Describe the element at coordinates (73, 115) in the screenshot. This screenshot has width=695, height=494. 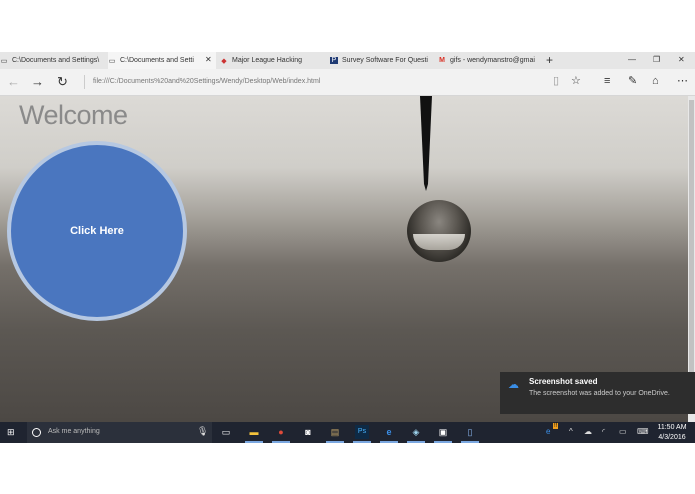
I see `page-title: Welcome` at that location.